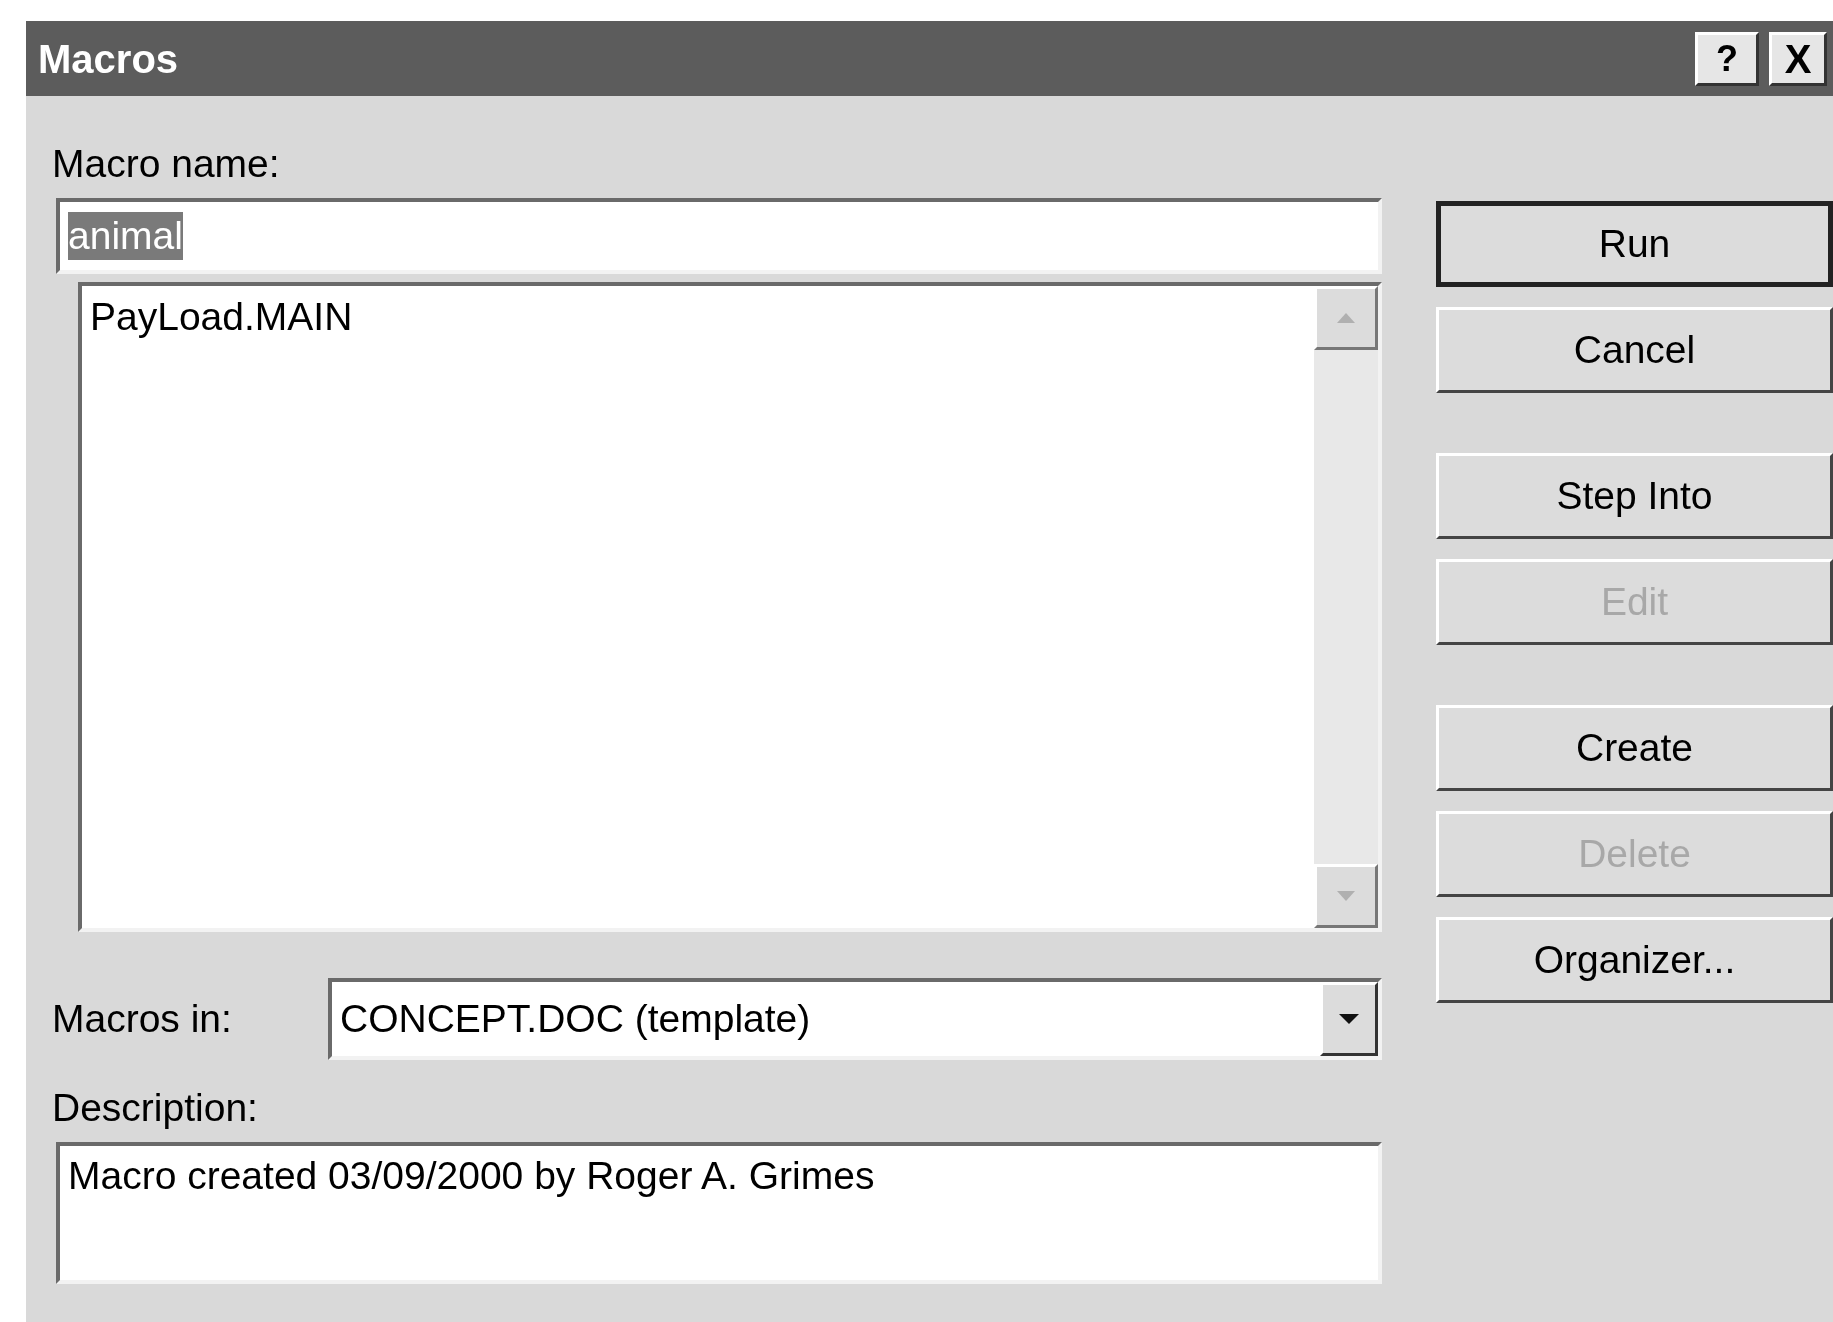 Image resolution: width=1833 pixels, height=1322 pixels. I want to click on macros-in-dropdown: CONCEPT.DOC (template), so click(855, 1019).